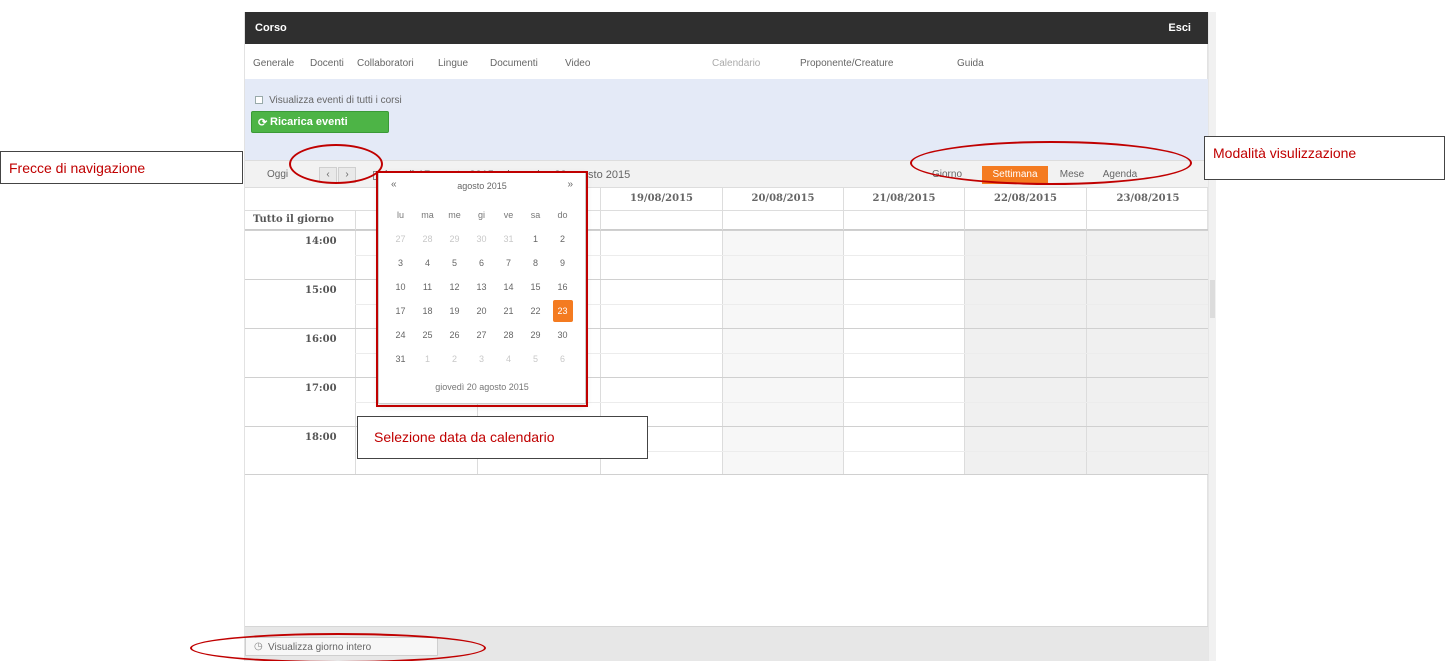  What do you see at coordinates (271, 28) in the screenshot?
I see `window-title: Corso` at bounding box center [271, 28].